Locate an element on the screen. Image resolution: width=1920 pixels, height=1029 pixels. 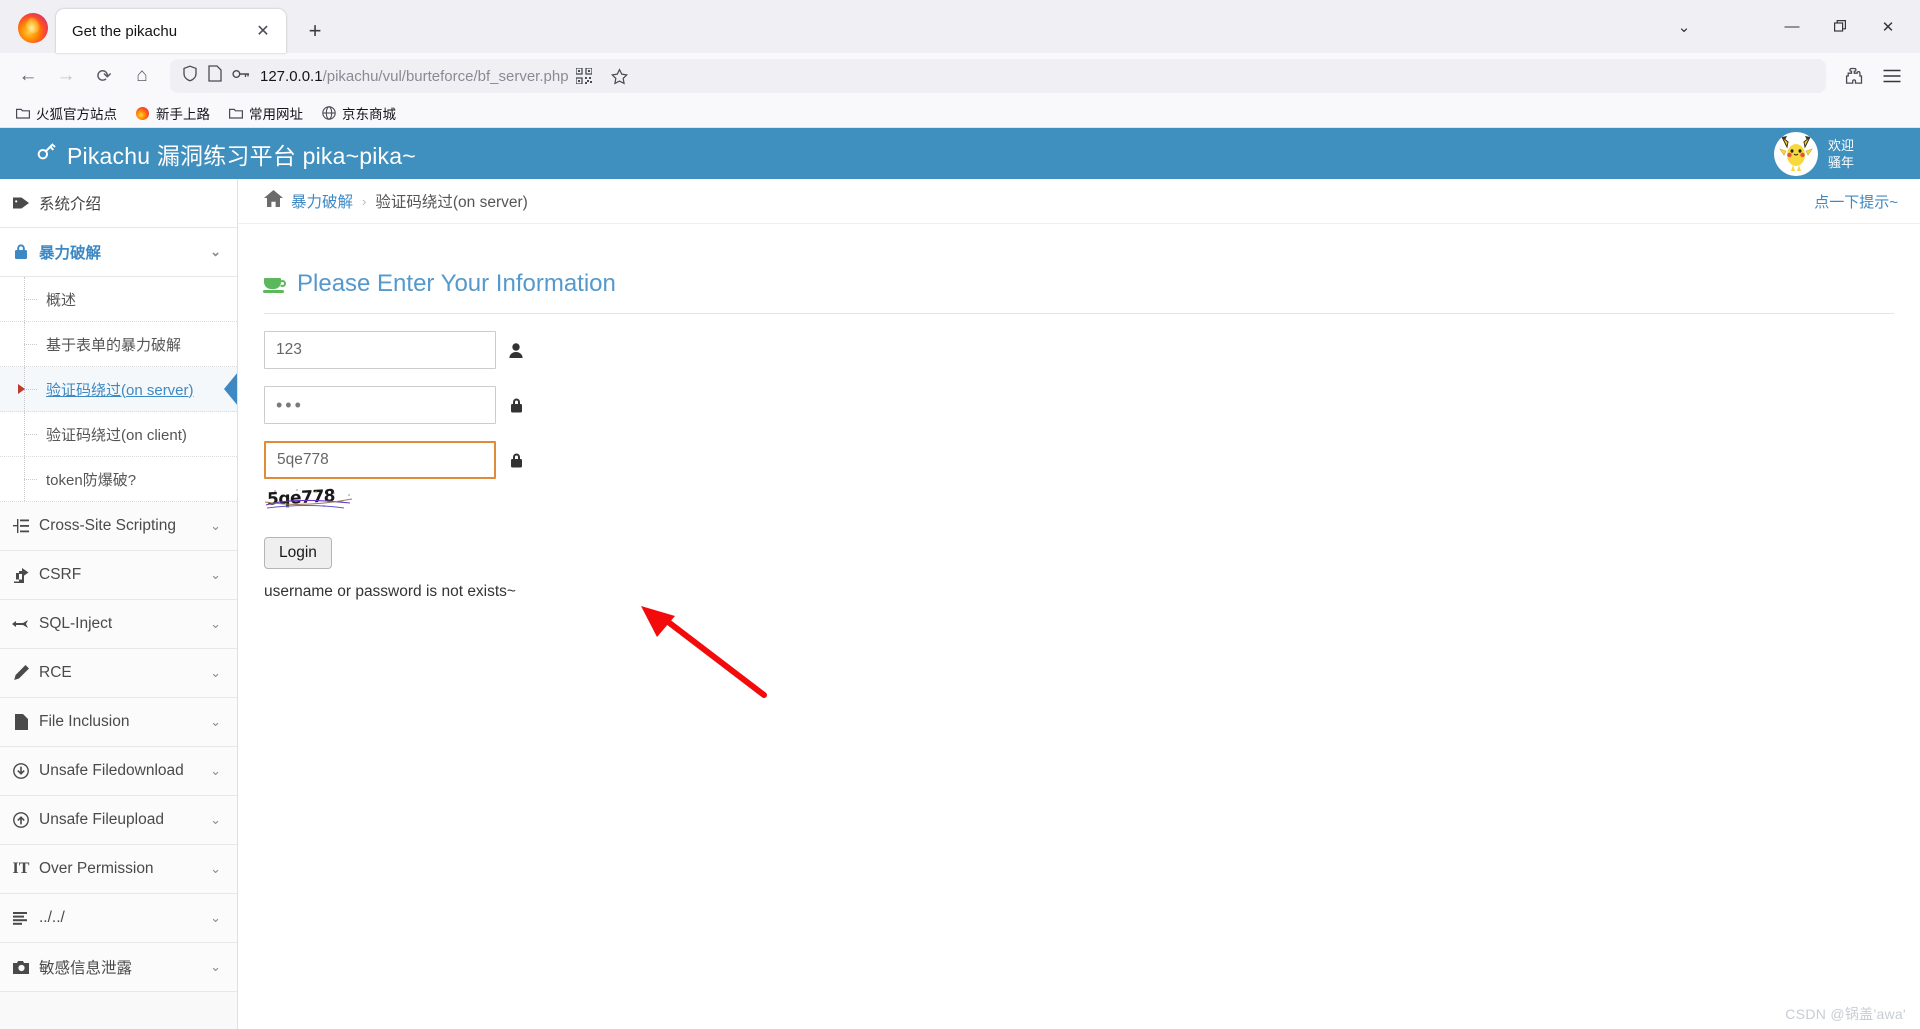
address-bar-actions is located at coordinates (603, 76).